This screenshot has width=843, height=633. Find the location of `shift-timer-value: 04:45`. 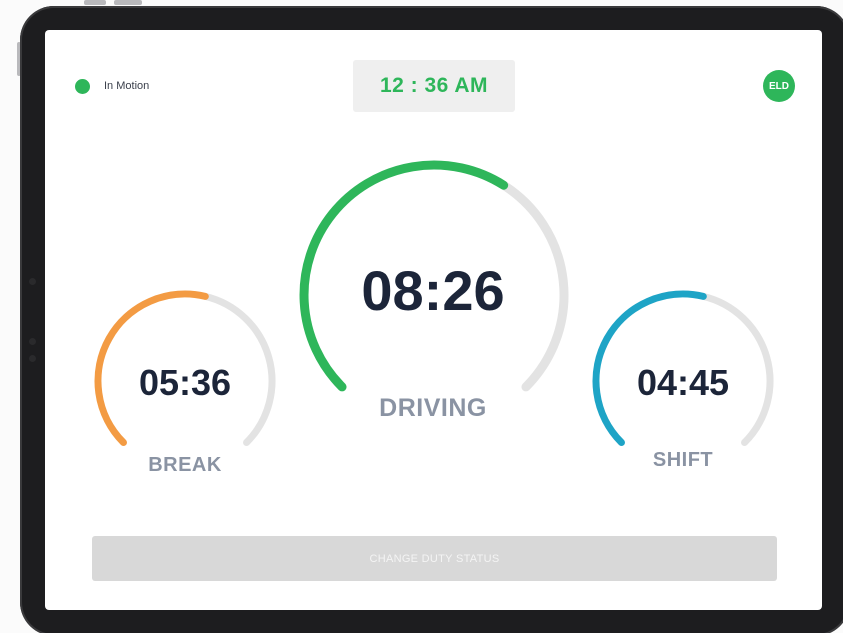

shift-timer-value: 04:45 is located at coordinates (683, 382).